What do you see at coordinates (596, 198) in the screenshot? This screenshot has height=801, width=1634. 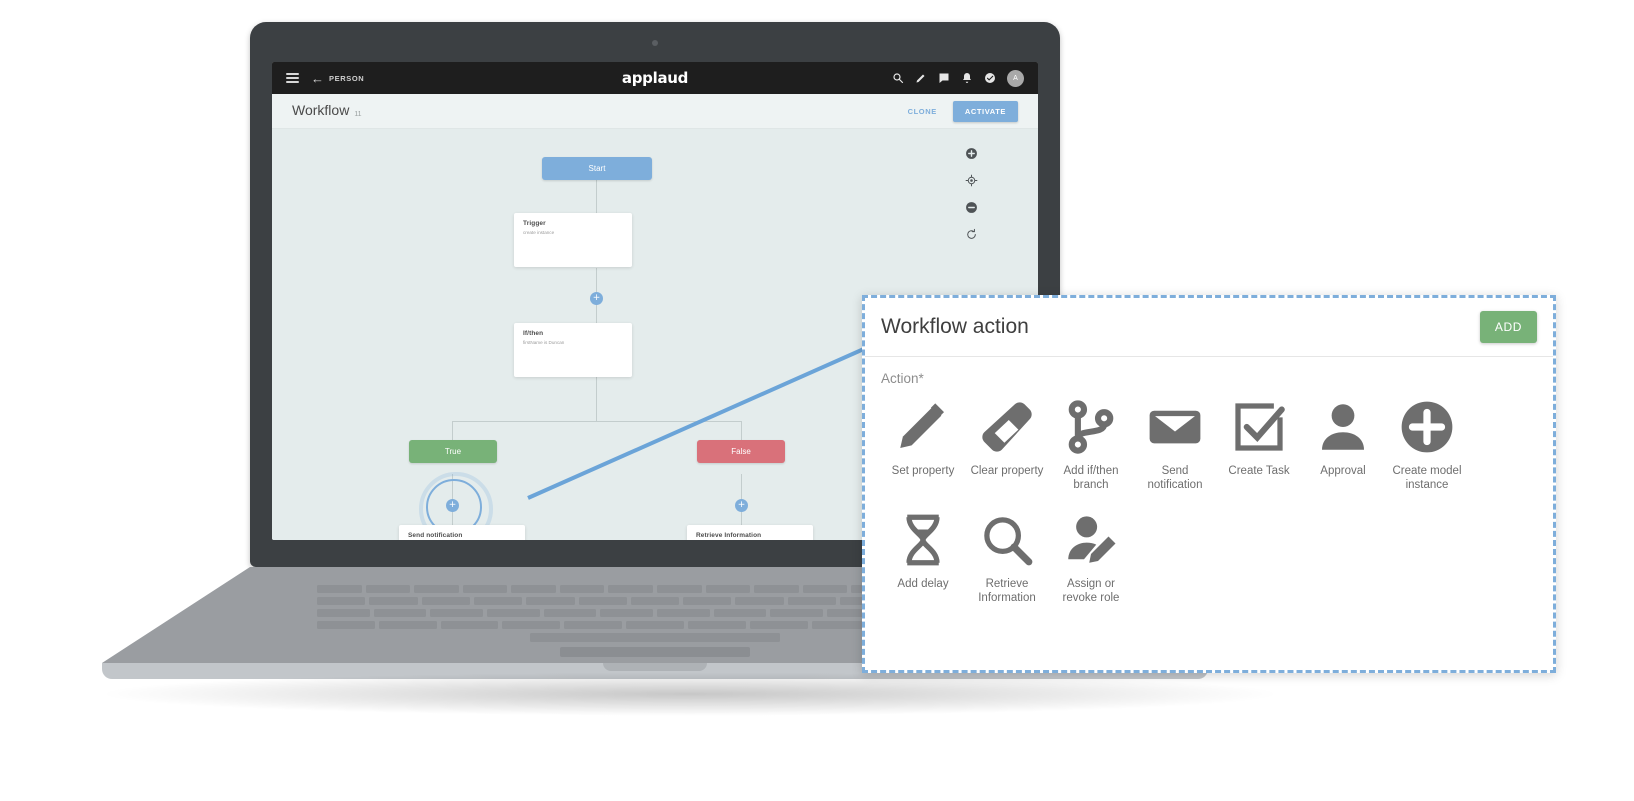 I see `edge-start-trigger` at bounding box center [596, 198].